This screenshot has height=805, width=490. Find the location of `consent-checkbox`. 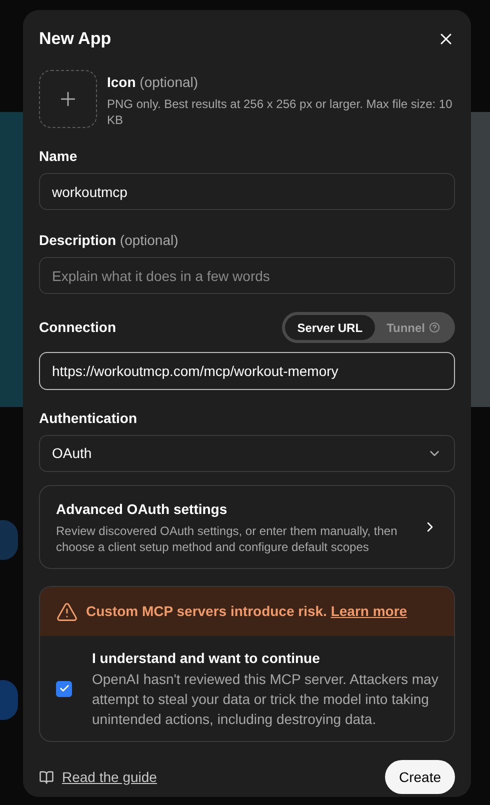

consent-checkbox is located at coordinates (64, 688).